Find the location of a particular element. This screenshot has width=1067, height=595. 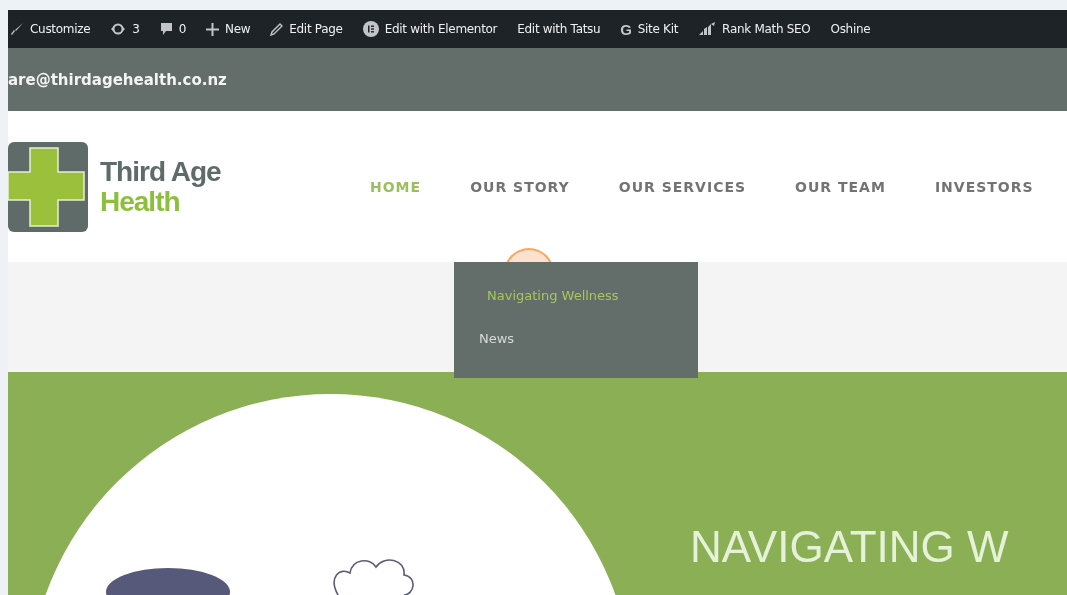

toolbar-link: Edit with Elementor is located at coordinates (430, 29).